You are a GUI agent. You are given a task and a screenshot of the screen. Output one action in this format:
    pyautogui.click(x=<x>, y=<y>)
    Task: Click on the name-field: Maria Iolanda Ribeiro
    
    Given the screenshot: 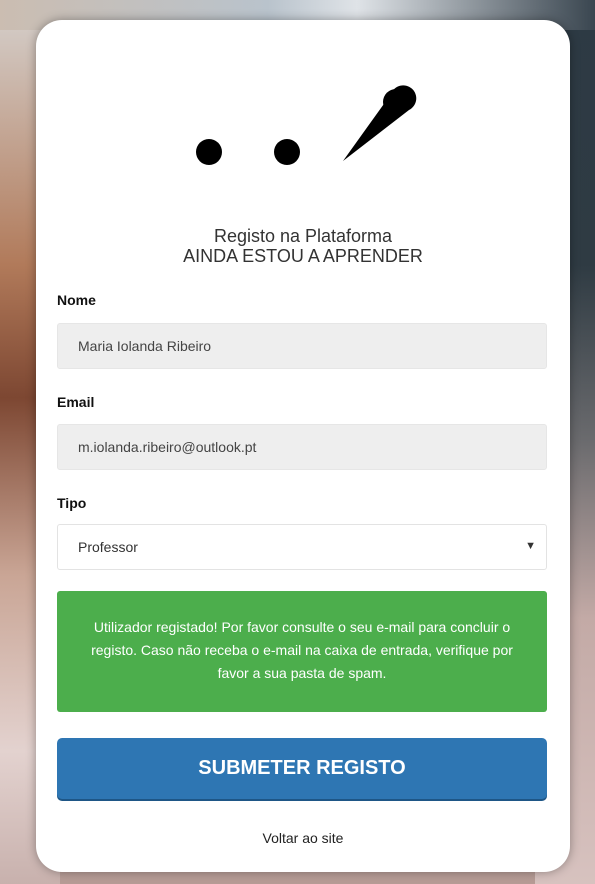 What is the action you would take?
    pyautogui.click(x=302, y=346)
    